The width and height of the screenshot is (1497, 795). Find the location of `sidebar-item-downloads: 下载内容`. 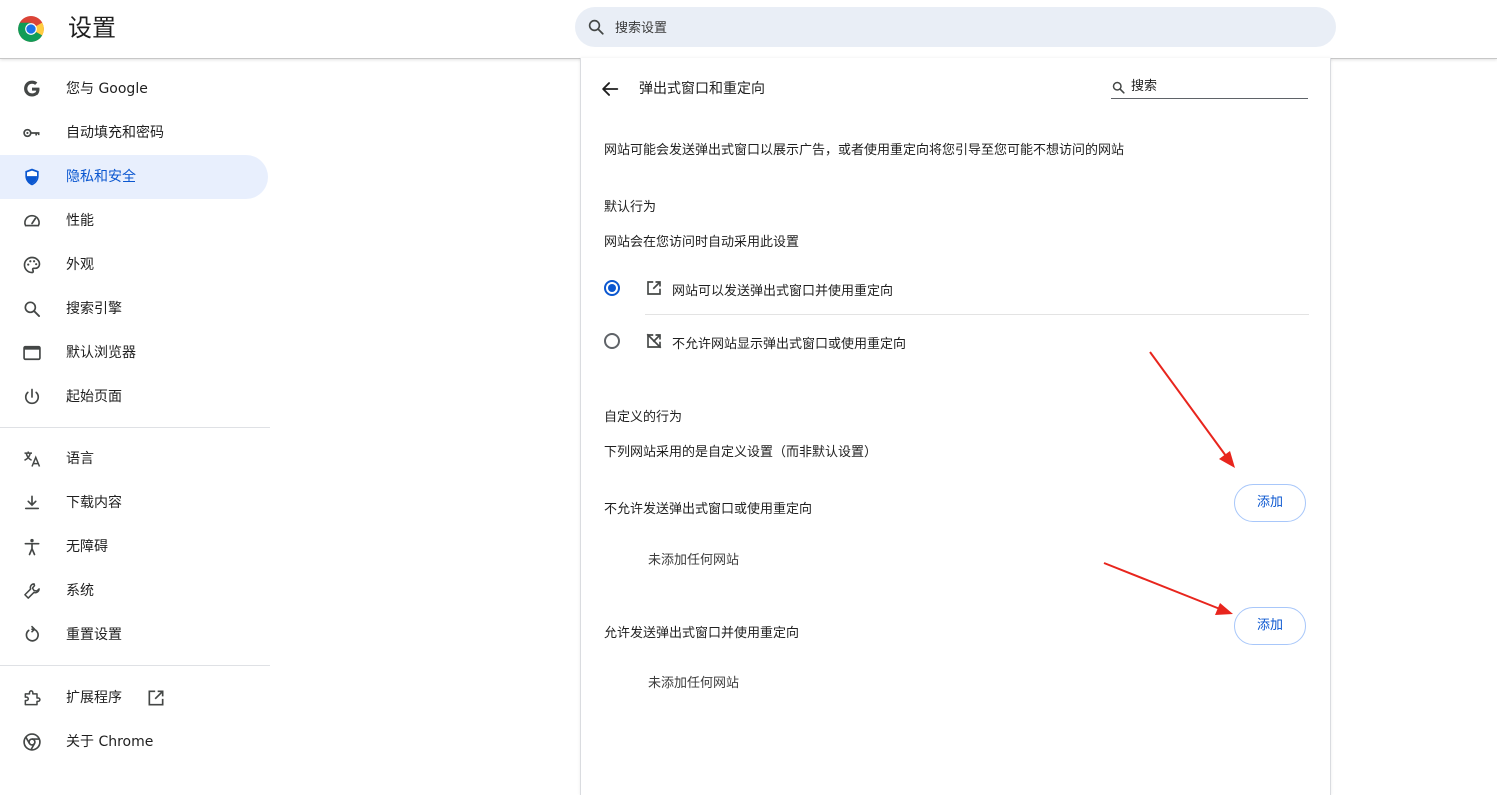

sidebar-item-downloads: 下载内容 is located at coordinates (134, 503).